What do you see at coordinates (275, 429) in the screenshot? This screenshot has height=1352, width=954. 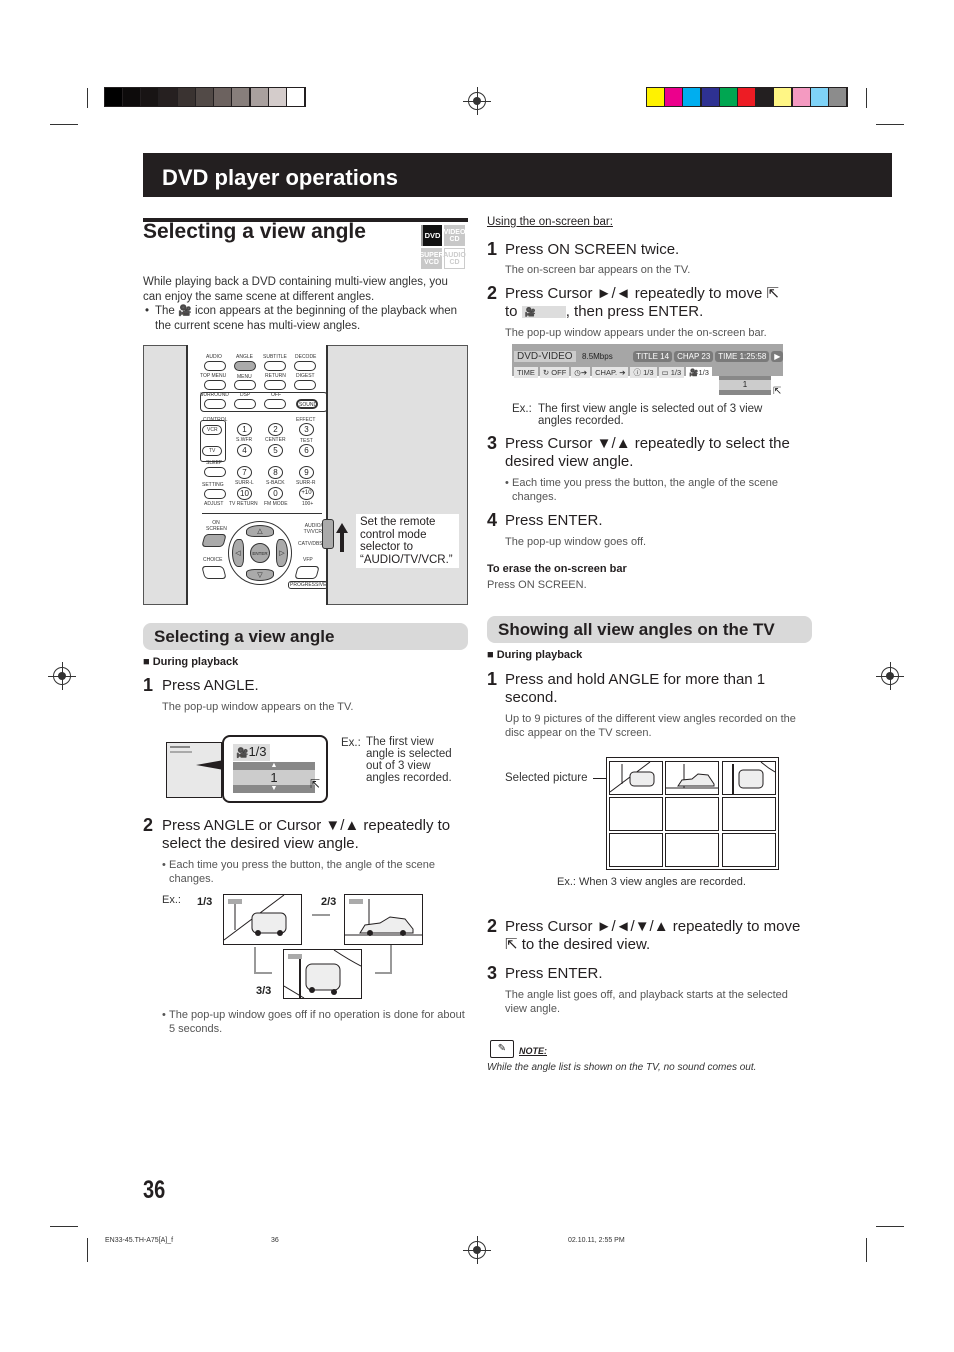 I see `number-button: 2` at bounding box center [275, 429].